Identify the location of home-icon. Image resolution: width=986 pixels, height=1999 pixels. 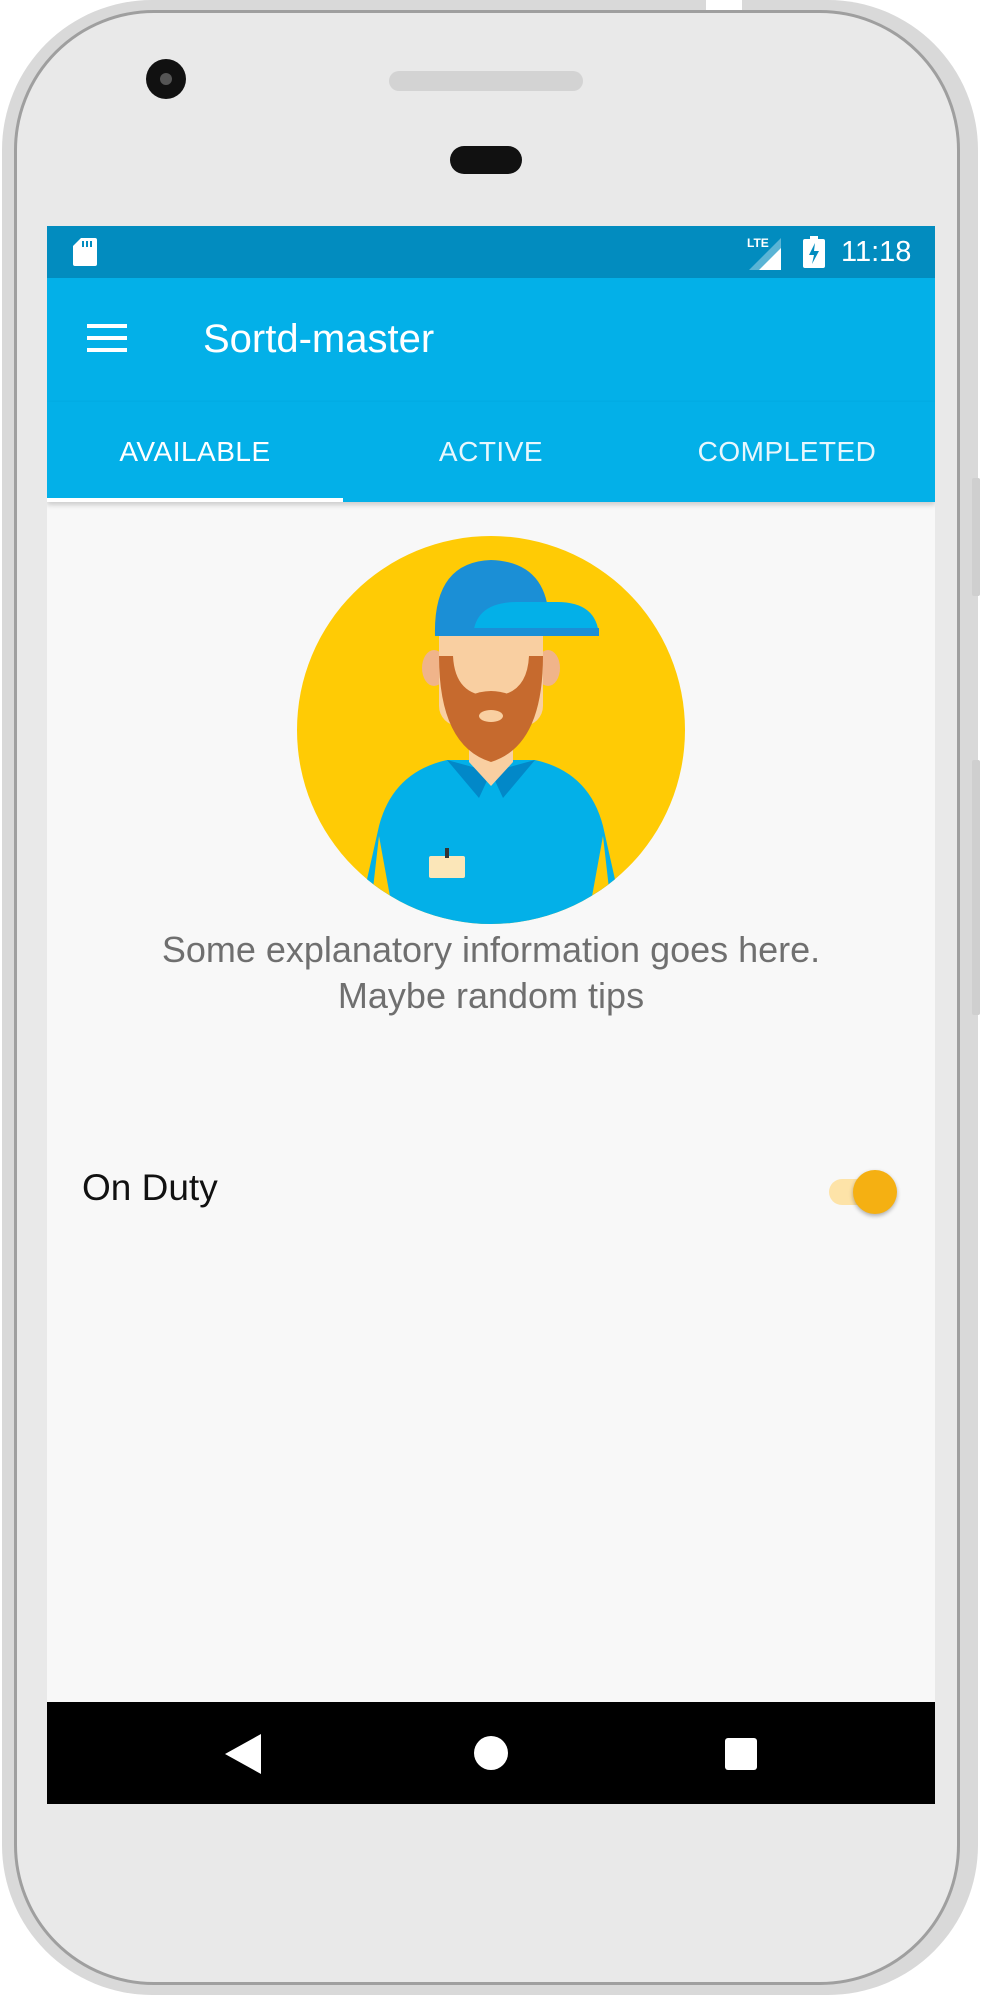
(491, 1753).